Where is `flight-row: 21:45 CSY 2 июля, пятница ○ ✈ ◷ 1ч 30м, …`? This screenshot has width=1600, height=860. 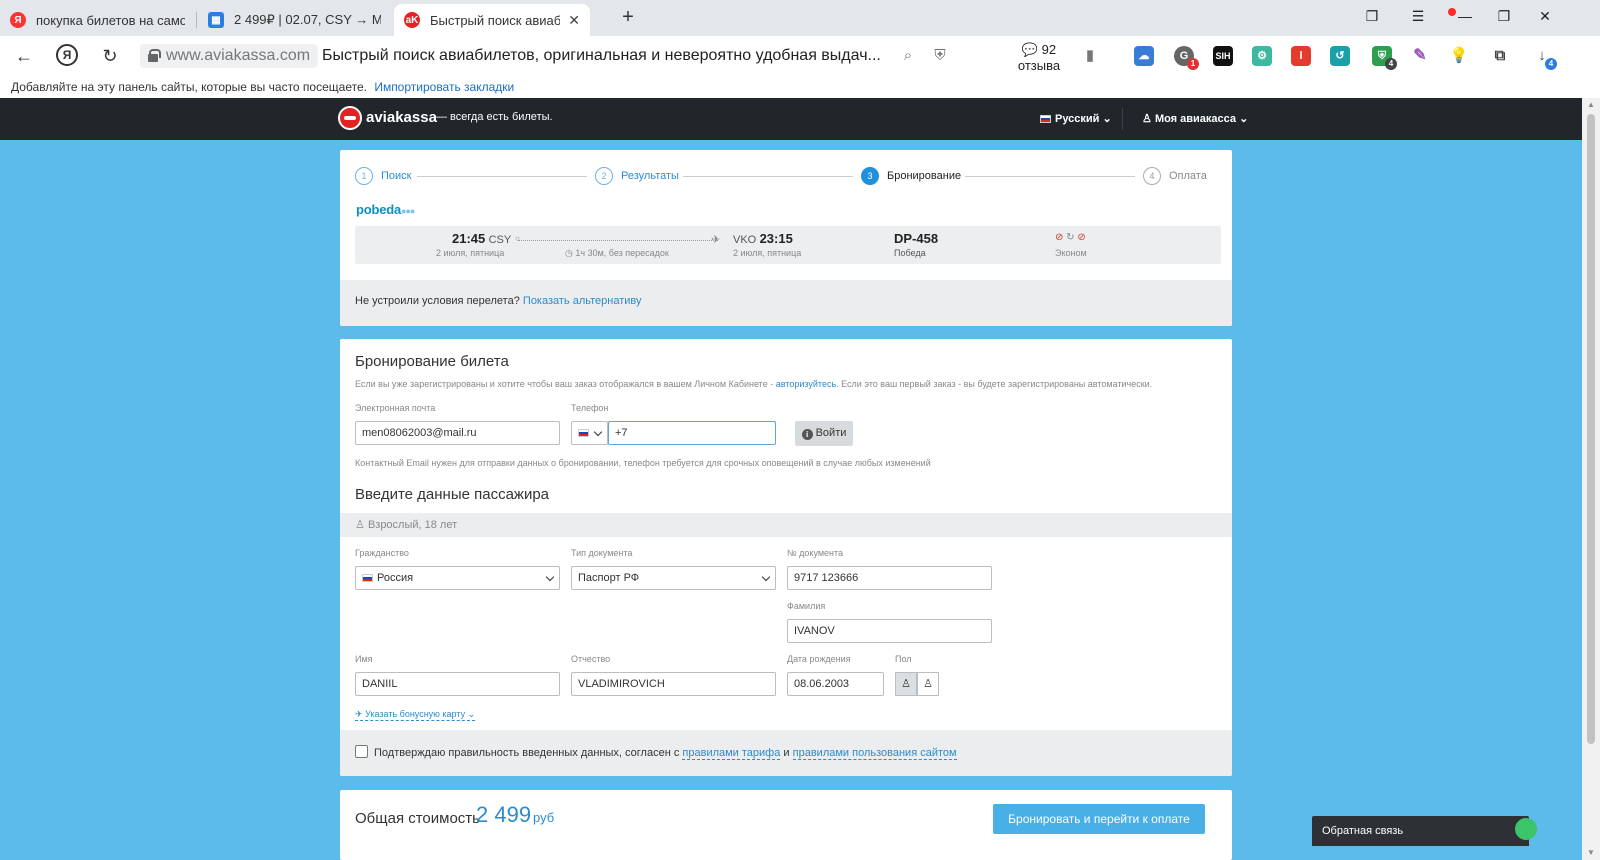 flight-row: 21:45 CSY 2 июля, пятница ○ ✈ ◷ 1ч 30м, … is located at coordinates (788, 245).